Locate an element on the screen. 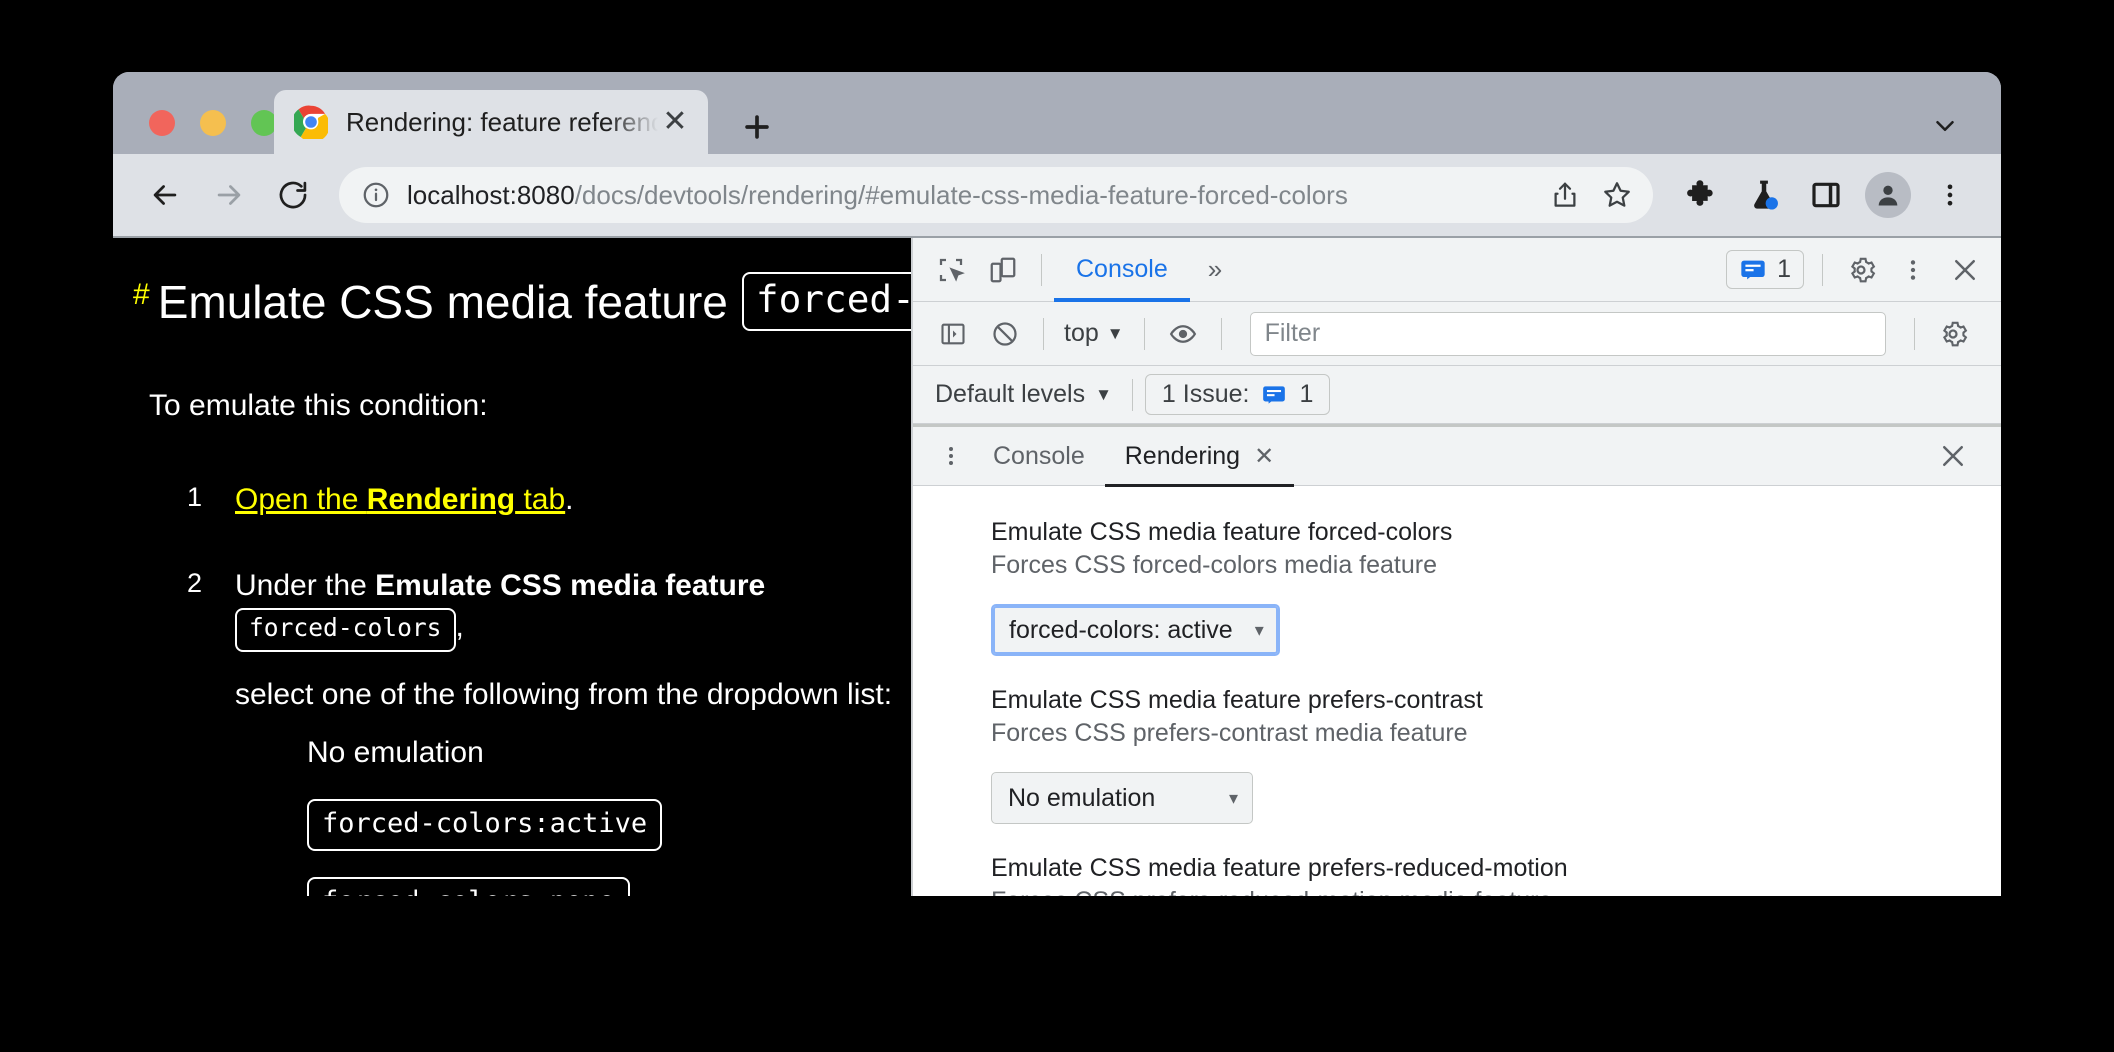 This screenshot has height=1052, width=2114. open-rendering-tab-link: Open the Rendering tab is located at coordinates (400, 499).